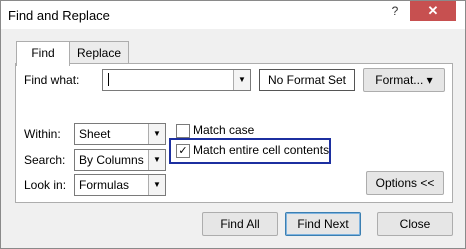 The width and height of the screenshot is (466, 249). What do you see at coordinates (241, 80) in the screenshot?
I see `find-what-dropdown-icon: ▼` at bounding box center [241, 80].